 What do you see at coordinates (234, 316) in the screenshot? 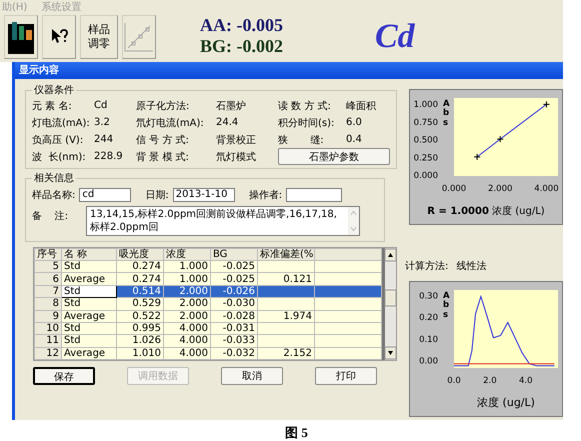
I see `table-cell: -0.028` at bounding box center [234, 316].